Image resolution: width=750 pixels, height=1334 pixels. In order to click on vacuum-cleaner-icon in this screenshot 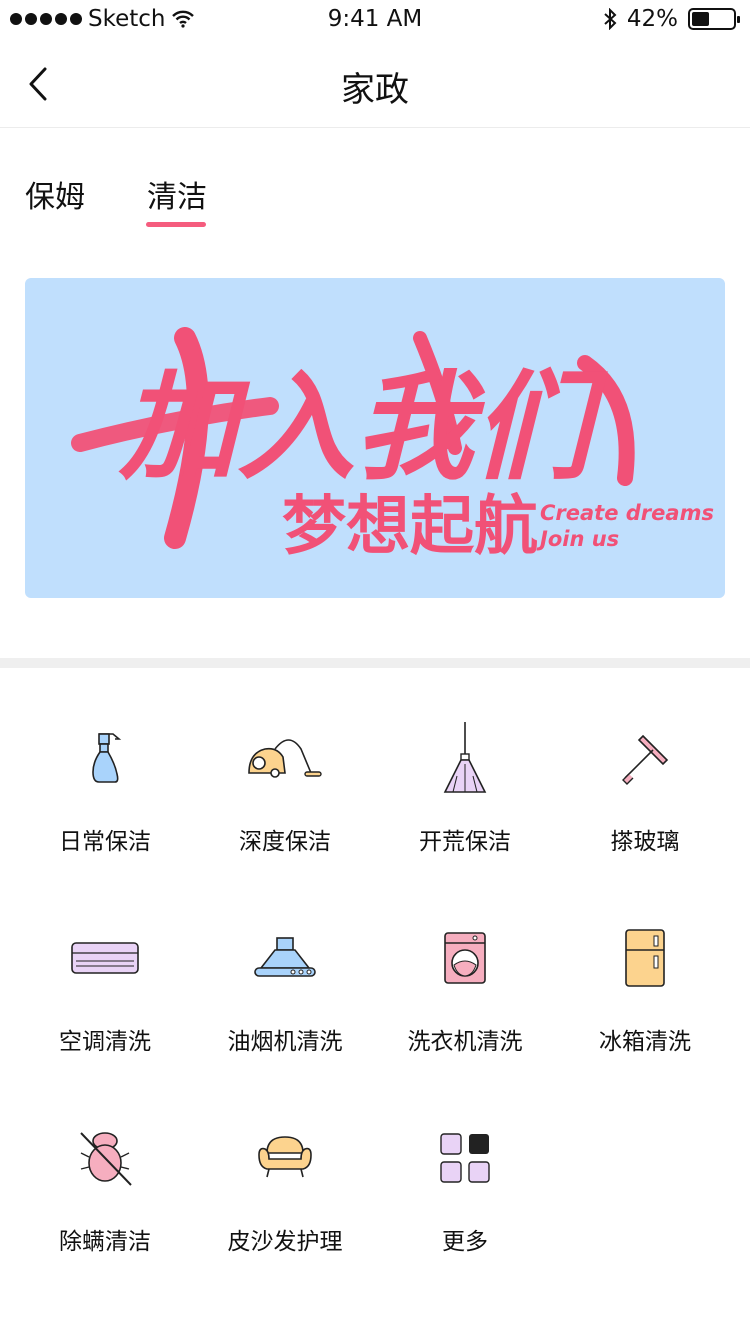, I will do `click(285, 758)`.